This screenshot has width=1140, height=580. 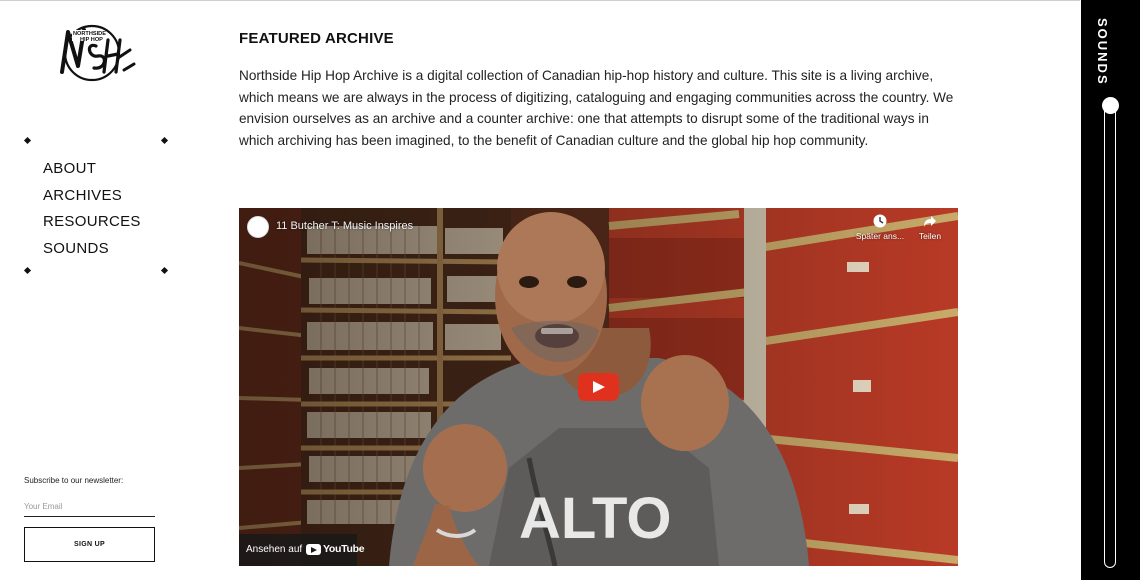 I want to click on play-icon, so click(x=599, y=387).